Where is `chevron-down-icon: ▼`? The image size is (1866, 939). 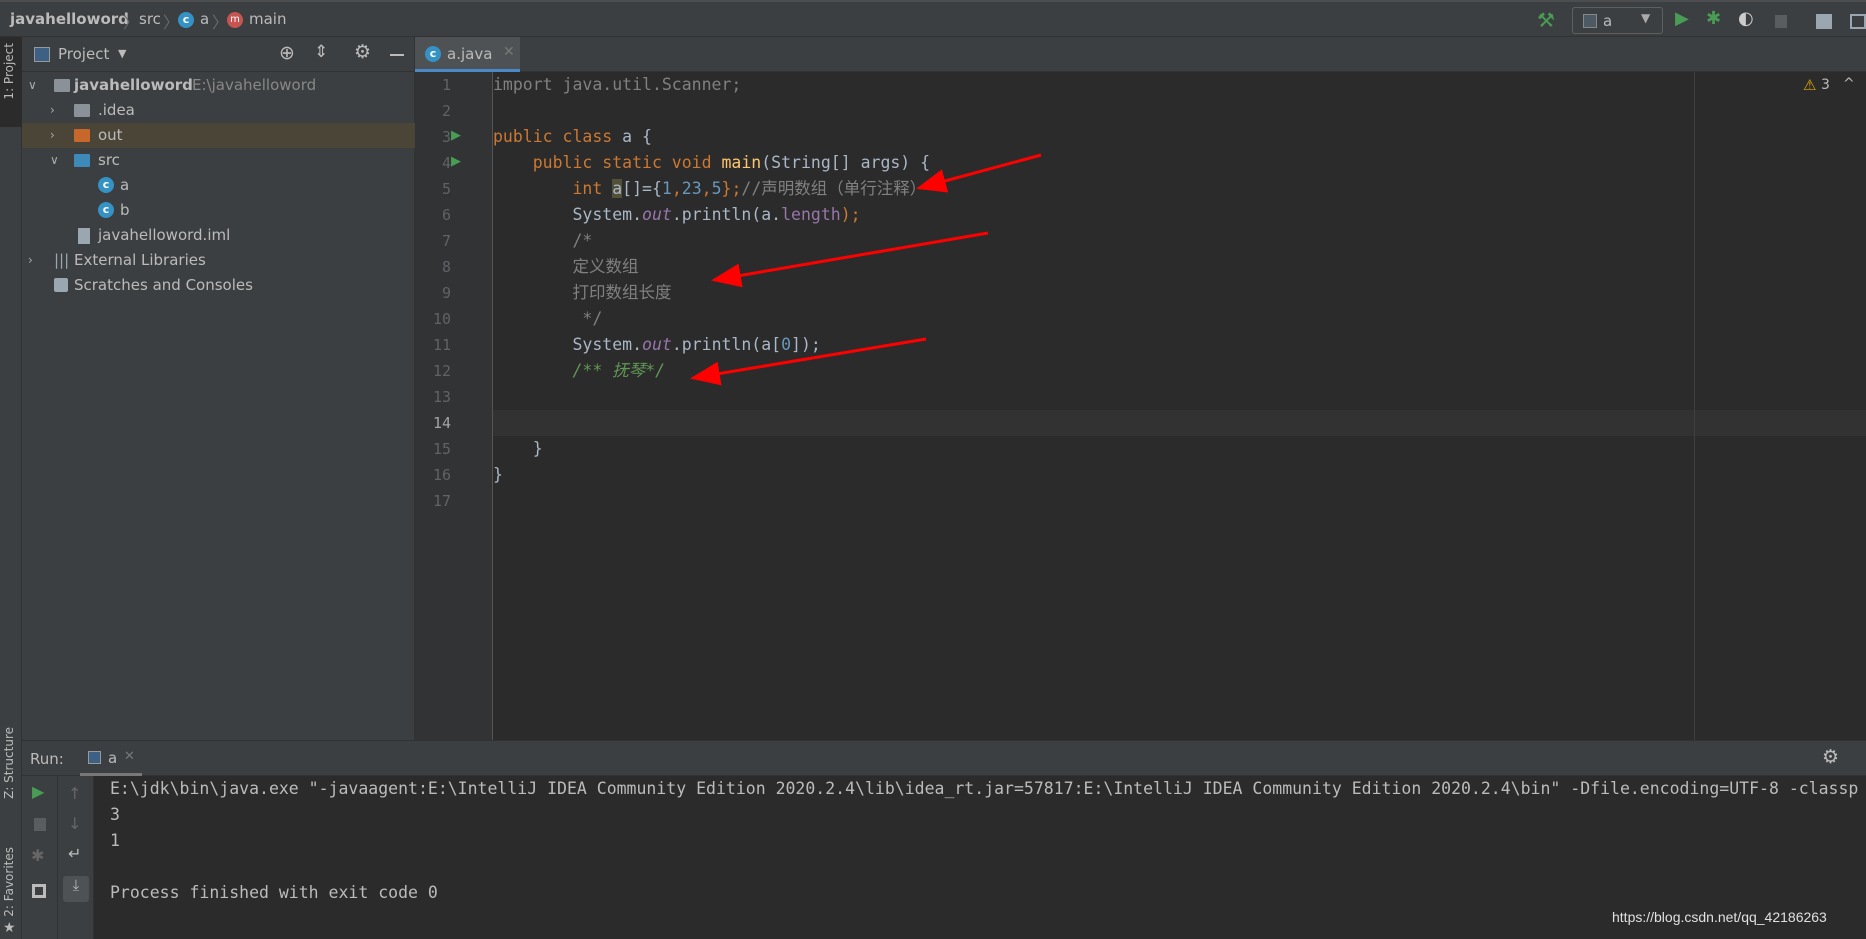
chevron-down-icon: ▼ is located at coordinates (122, 53).